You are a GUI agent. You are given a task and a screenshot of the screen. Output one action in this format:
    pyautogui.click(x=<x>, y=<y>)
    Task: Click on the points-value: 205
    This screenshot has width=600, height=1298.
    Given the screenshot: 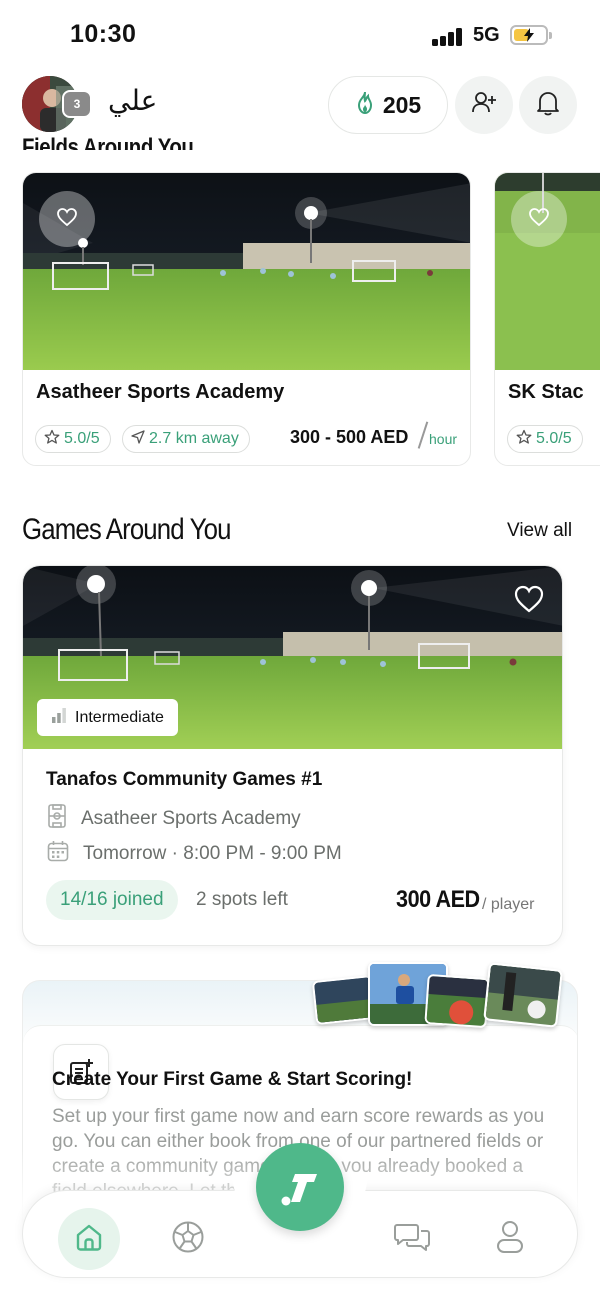 What is the action you would take?
    pyautogui.click(x=402, y=104)
    